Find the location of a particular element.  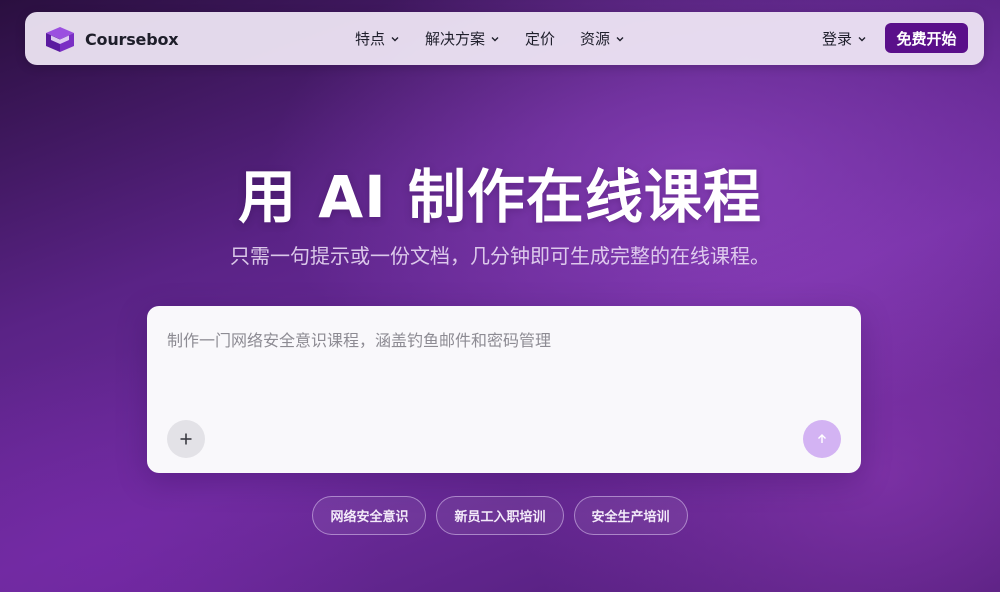

suggestion-chip: 网络安全意识 is located at coordinates (369, 515).